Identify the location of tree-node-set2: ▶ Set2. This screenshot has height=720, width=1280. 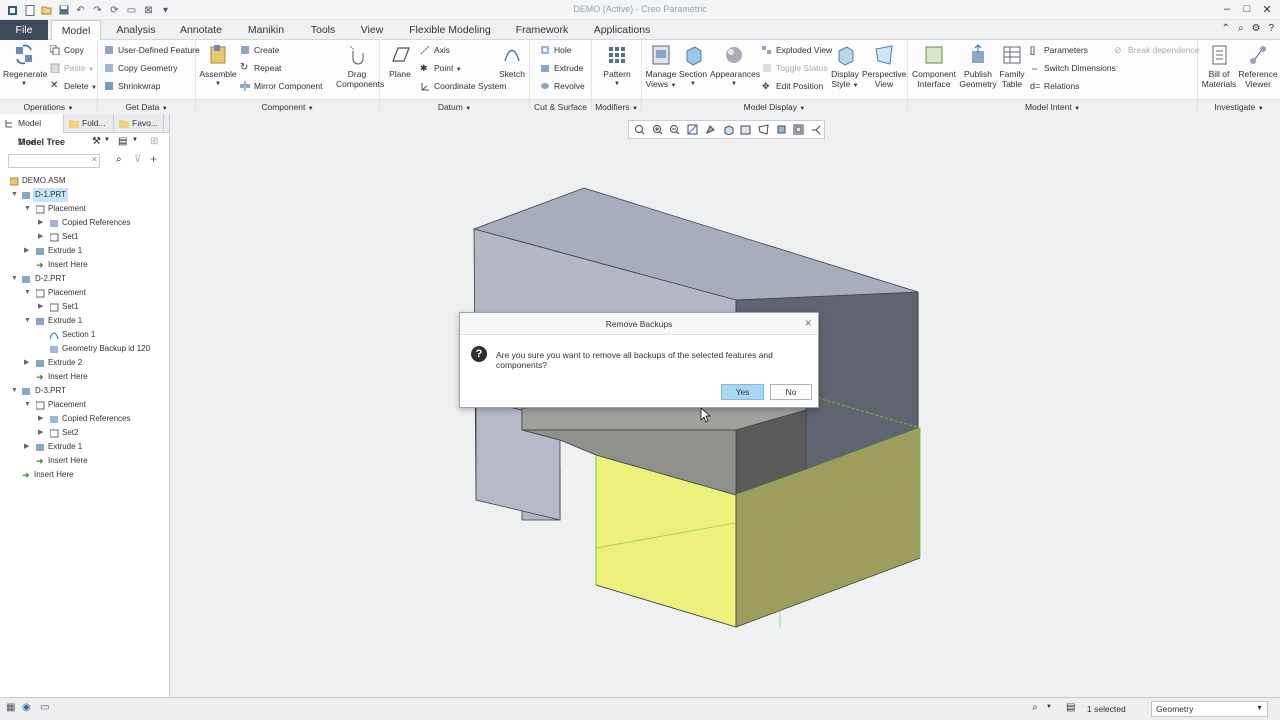
(84, 433).